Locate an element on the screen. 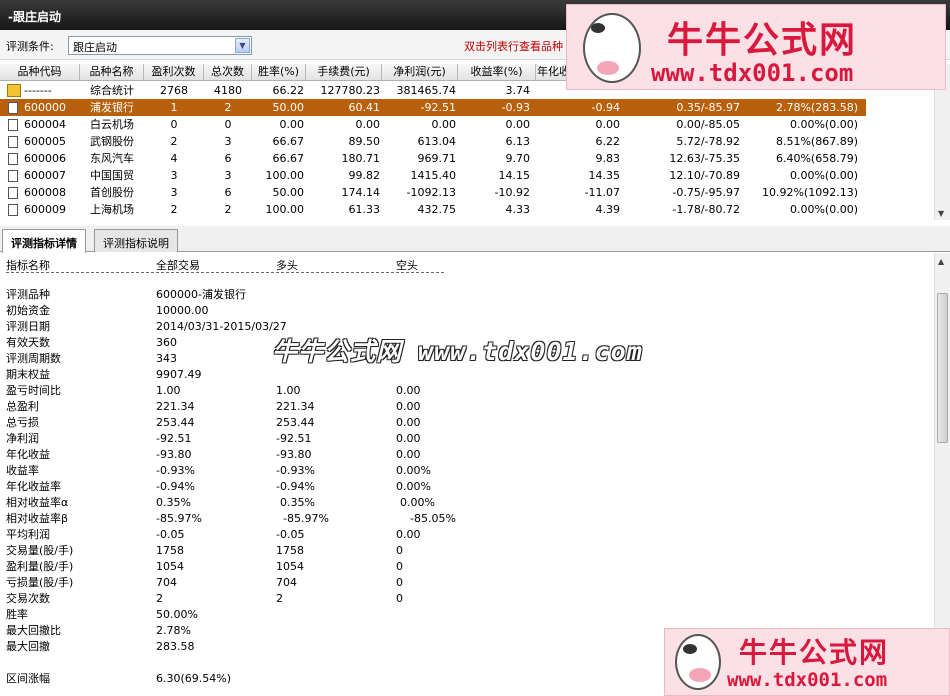  scroll-up-icon: ▲ is located at coordinates (941, 261).